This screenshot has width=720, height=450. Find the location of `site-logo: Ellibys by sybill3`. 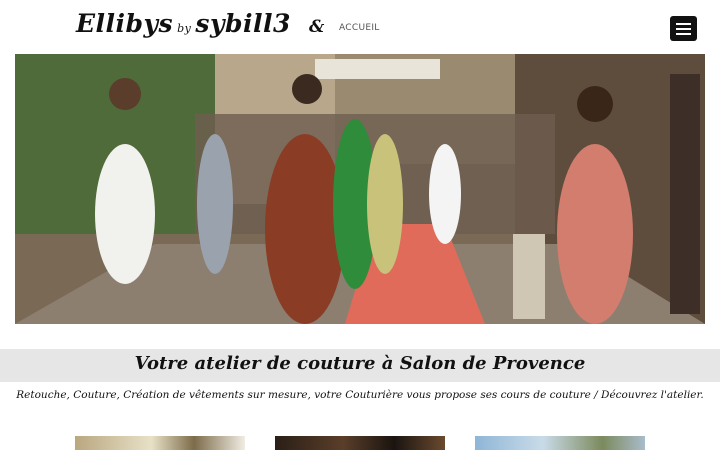

site-logo: Ellibys by sybill3 is located at coordinates (183, 23).